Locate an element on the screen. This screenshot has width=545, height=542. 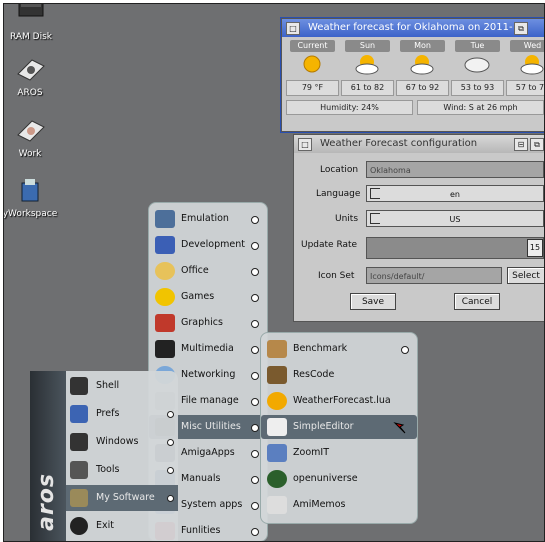
desktop-icon-work: Work is located at coordinates (34, 138).